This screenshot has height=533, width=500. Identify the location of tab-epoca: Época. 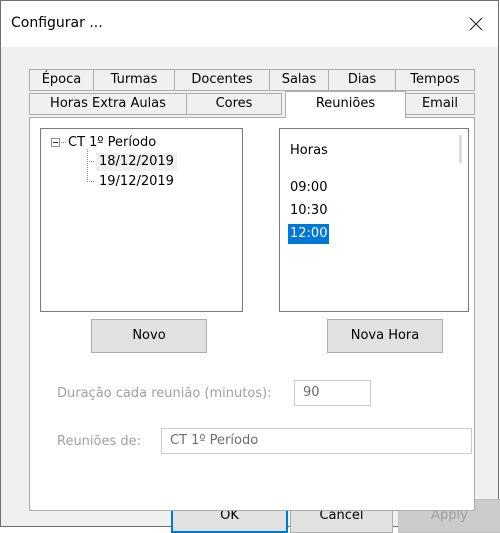
(61, 80).